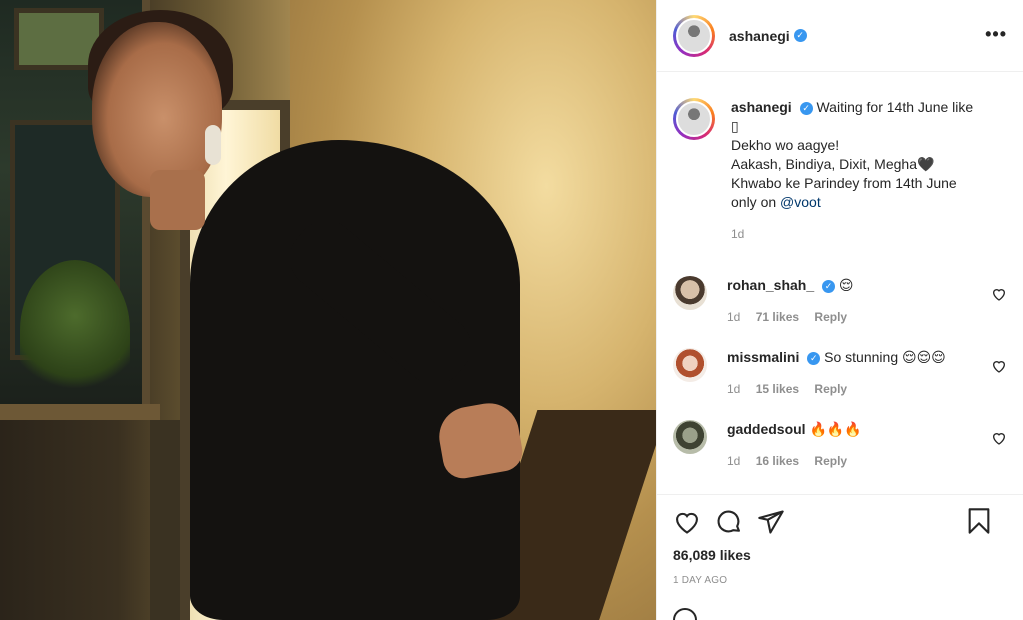 Image resolution: width=1023 pixels, height=620 pixels. What do you see at coordinates (895, 107) in the screenshot?
I see `caption-line: Waiting for 14th June like` at bounding box center [895, 107].